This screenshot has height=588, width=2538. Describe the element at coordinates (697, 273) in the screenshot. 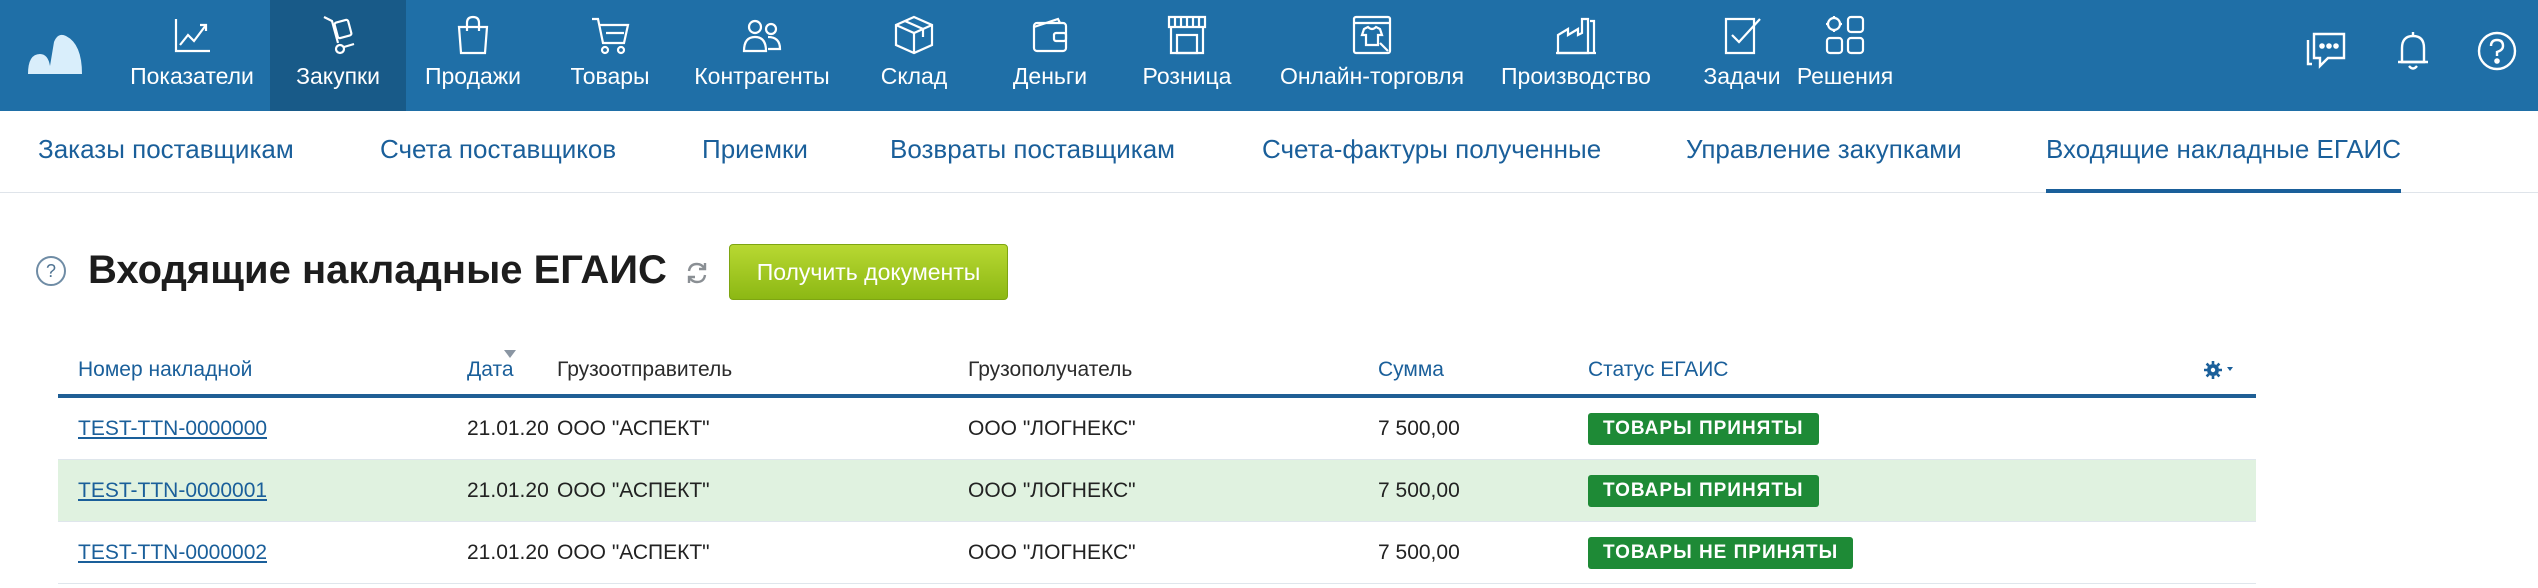

I see `refresh-icon` at that location.